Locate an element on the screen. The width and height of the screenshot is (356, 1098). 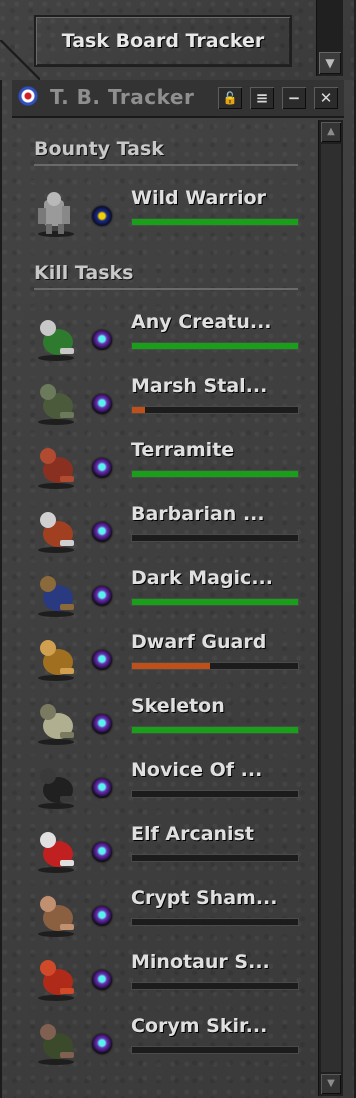
kill-task-row: Terramite is located at coordinates (170, 466).